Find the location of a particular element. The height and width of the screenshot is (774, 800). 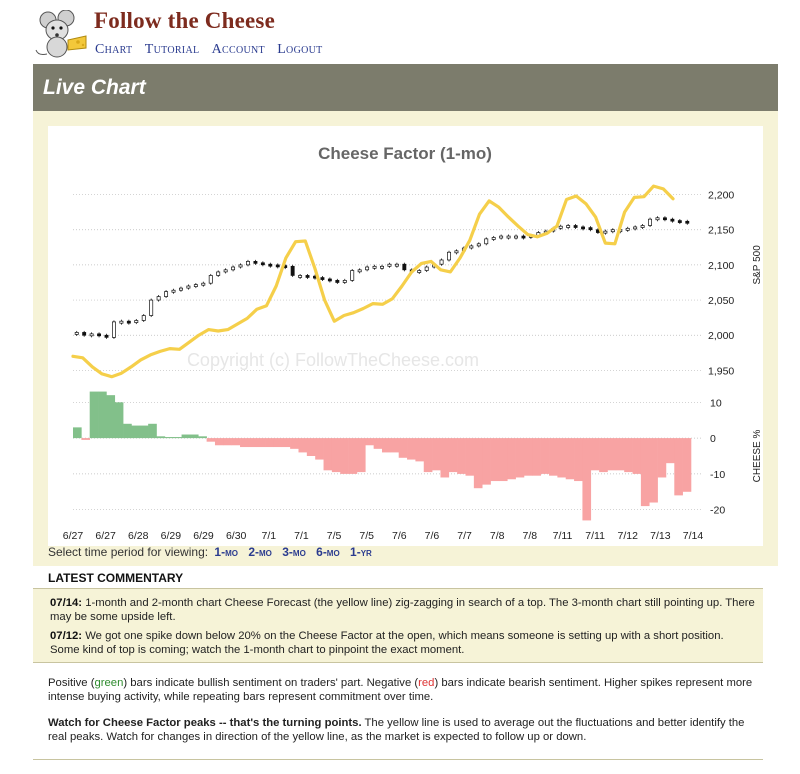

period-1mo-link: 1-mo is located at coordinates (226, 552).